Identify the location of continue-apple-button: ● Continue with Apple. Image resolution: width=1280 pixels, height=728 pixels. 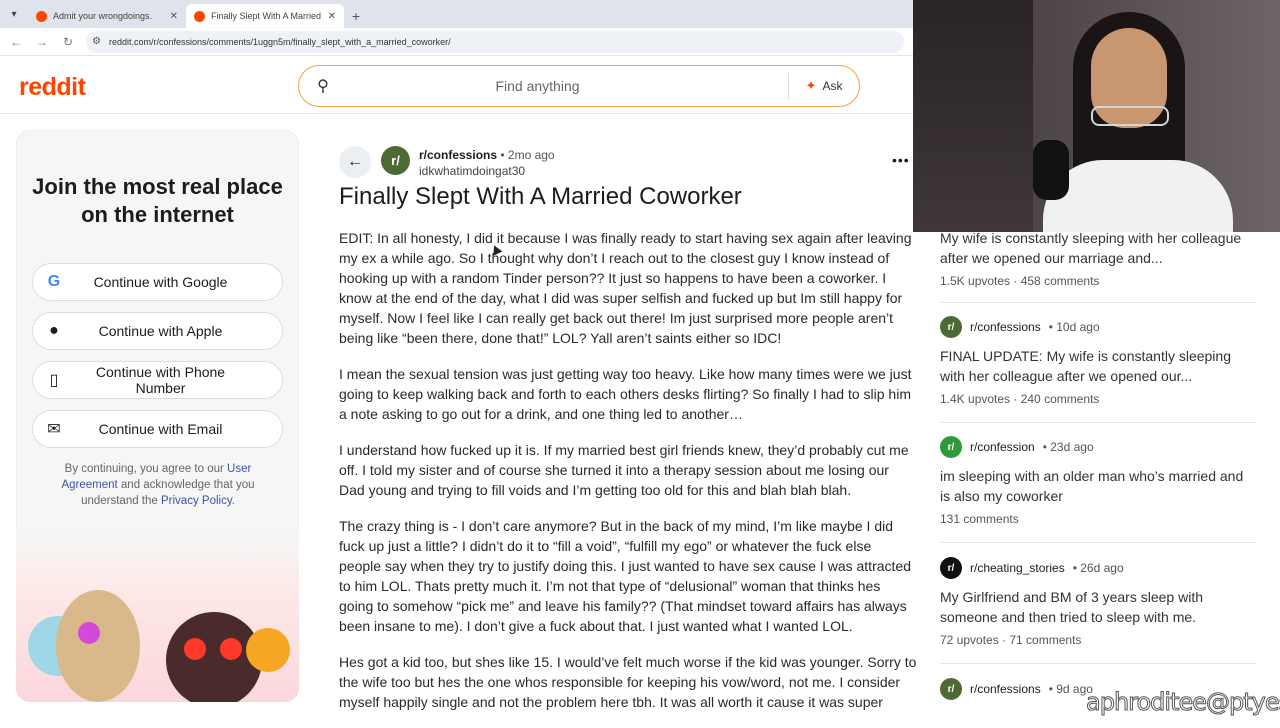
(157, 331).